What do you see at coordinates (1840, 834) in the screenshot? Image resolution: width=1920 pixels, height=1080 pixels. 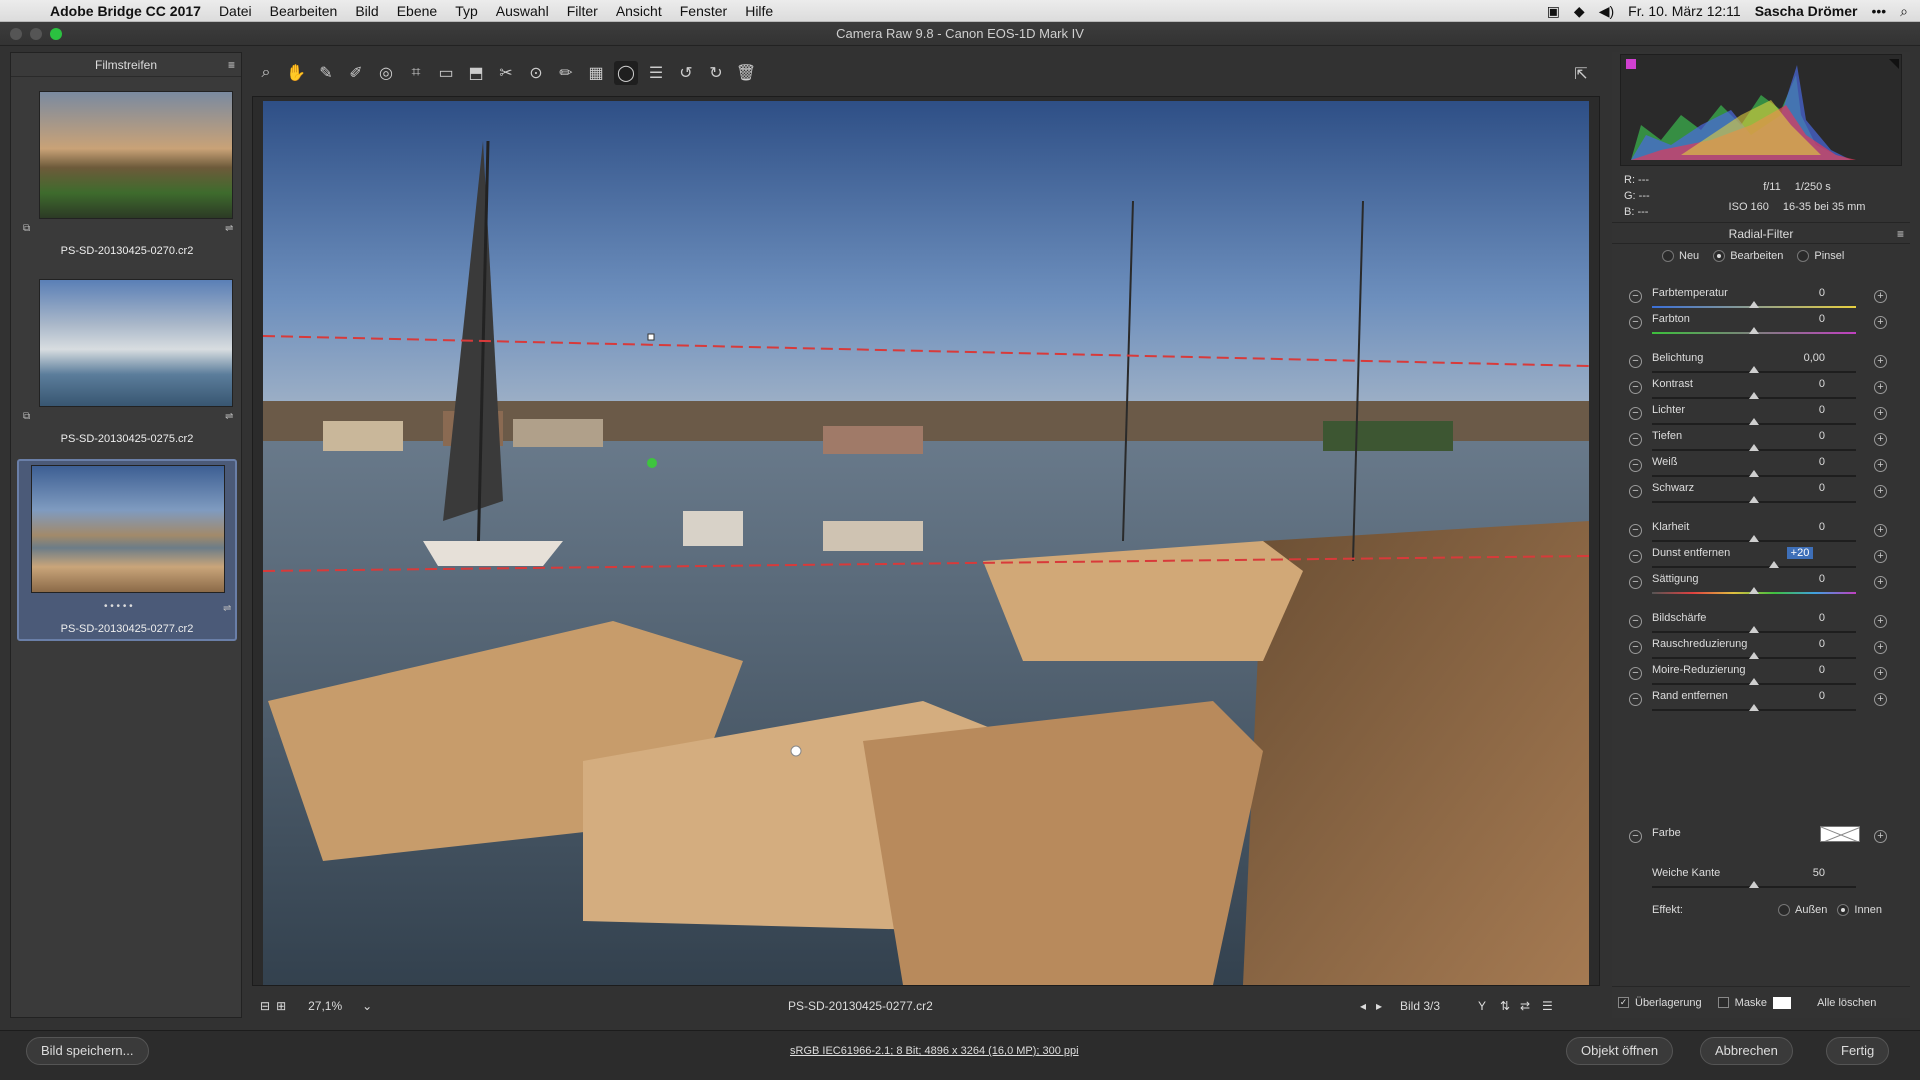 I see `color-swatch` at bounding box center [1840, 834].